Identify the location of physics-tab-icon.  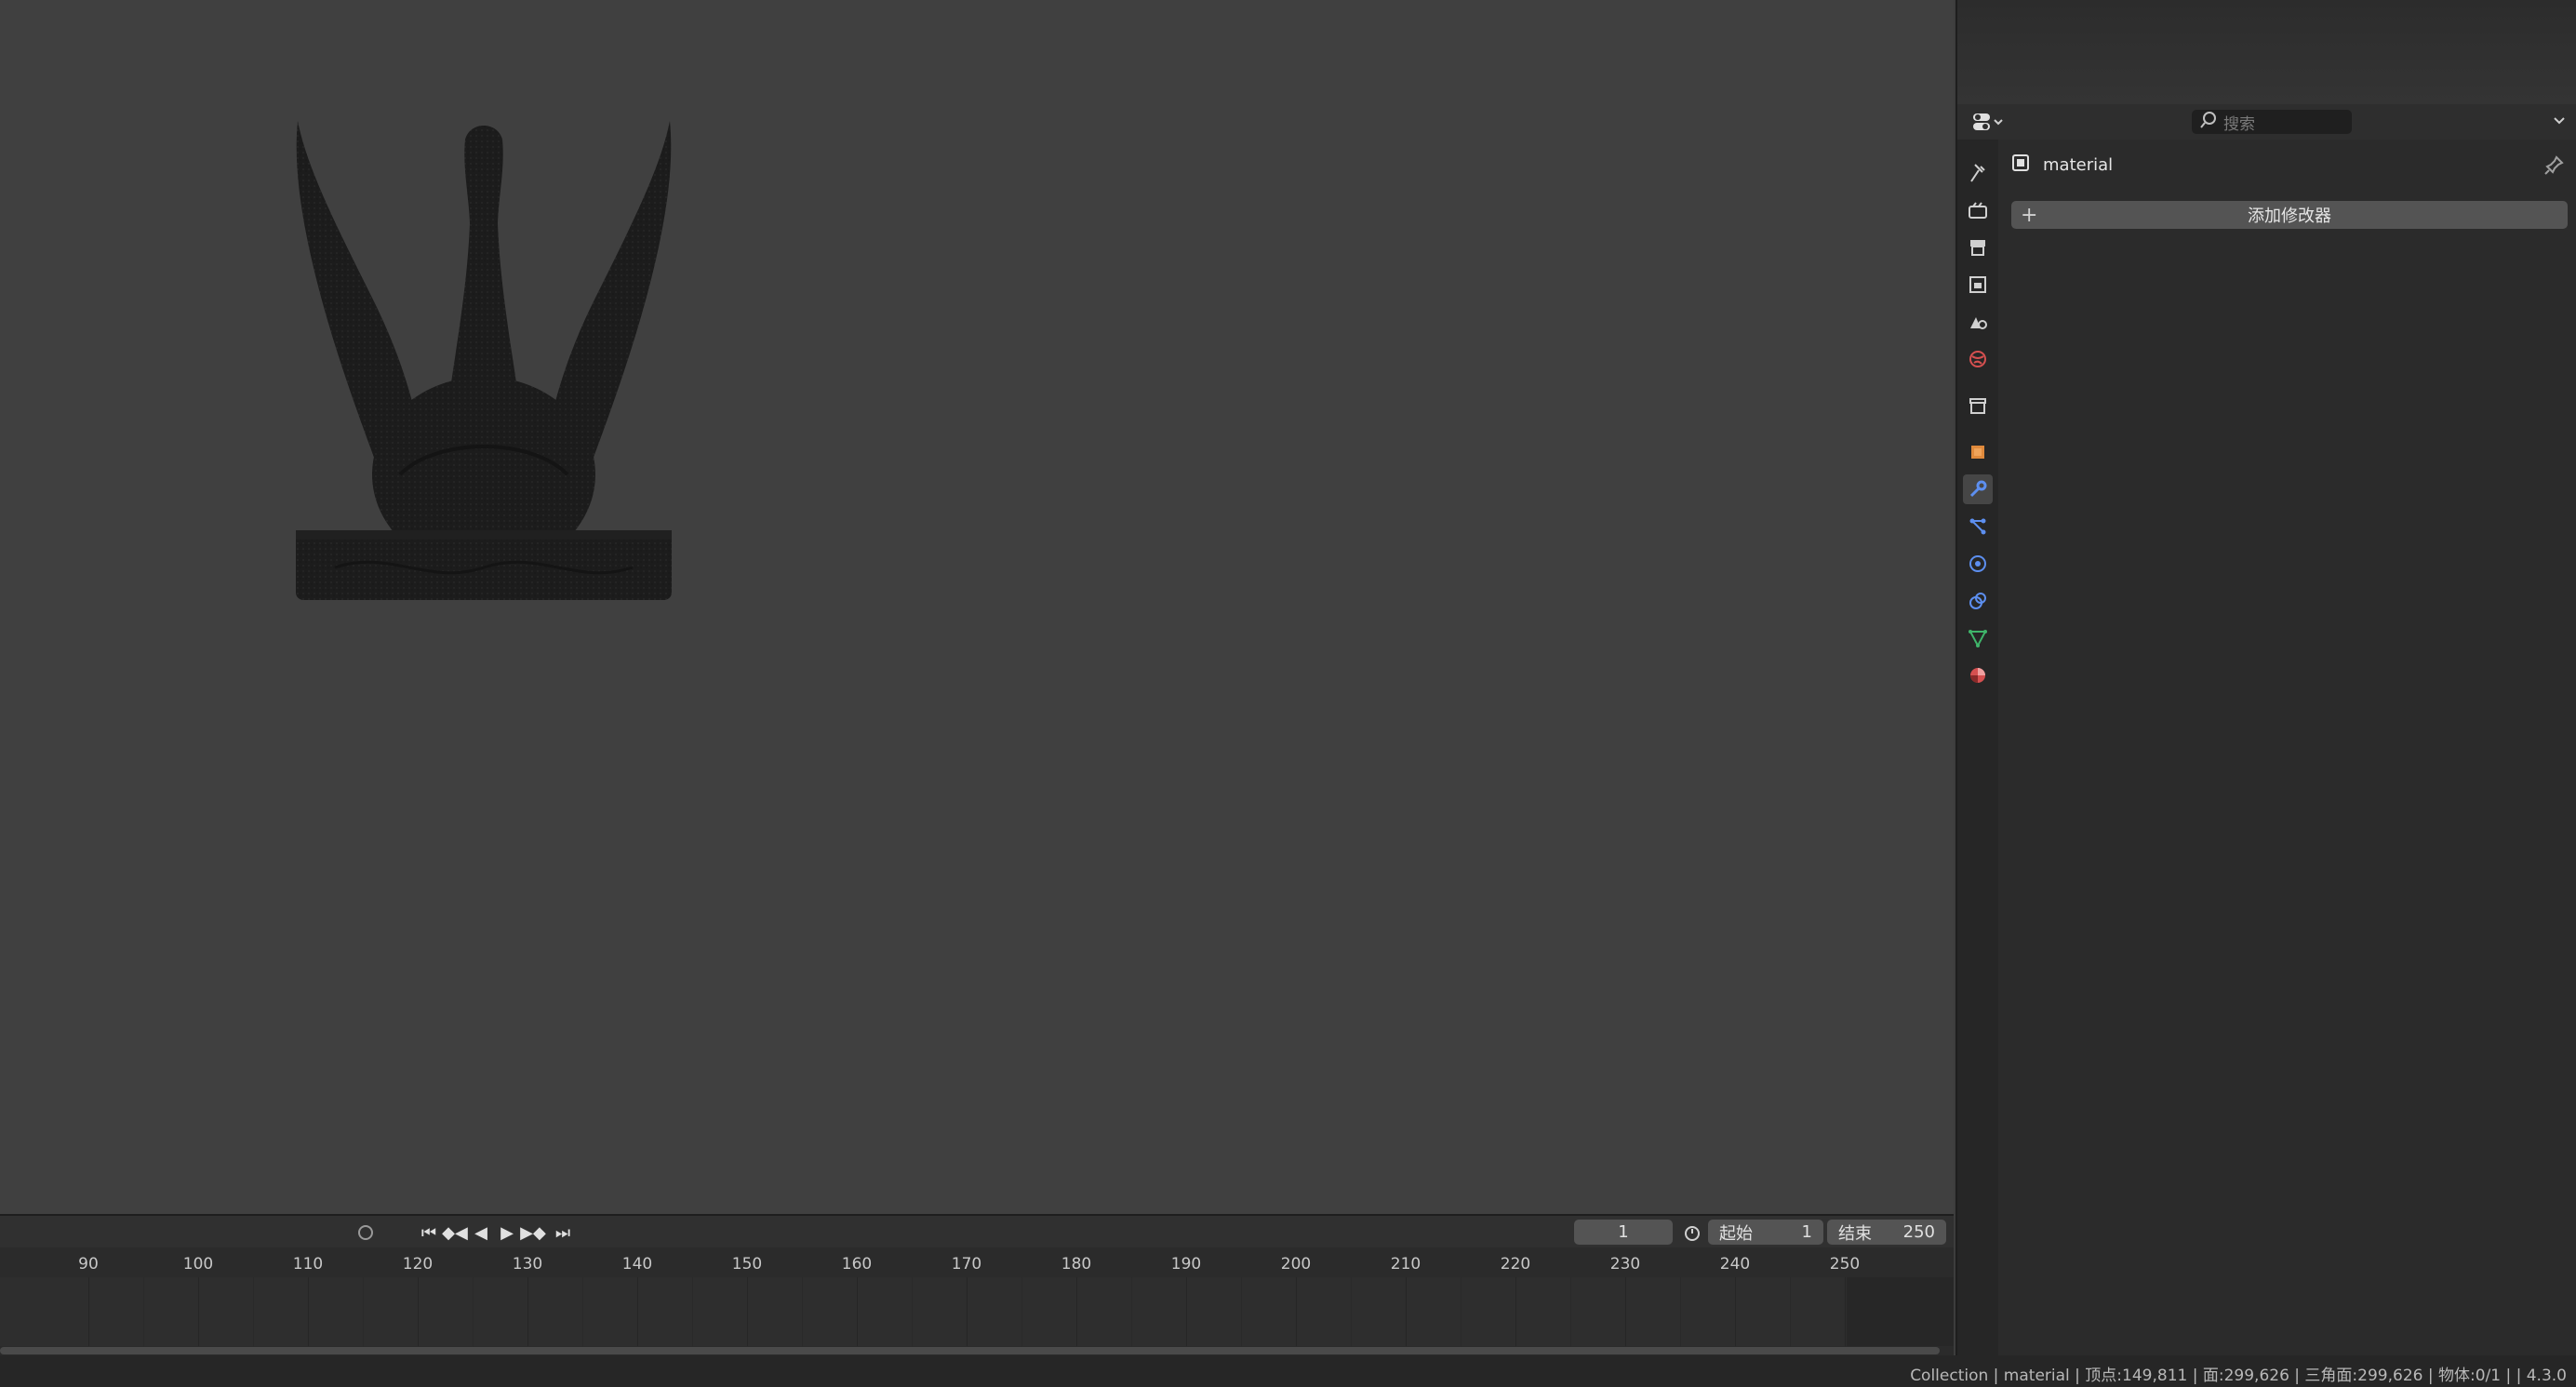
(1978, 564).